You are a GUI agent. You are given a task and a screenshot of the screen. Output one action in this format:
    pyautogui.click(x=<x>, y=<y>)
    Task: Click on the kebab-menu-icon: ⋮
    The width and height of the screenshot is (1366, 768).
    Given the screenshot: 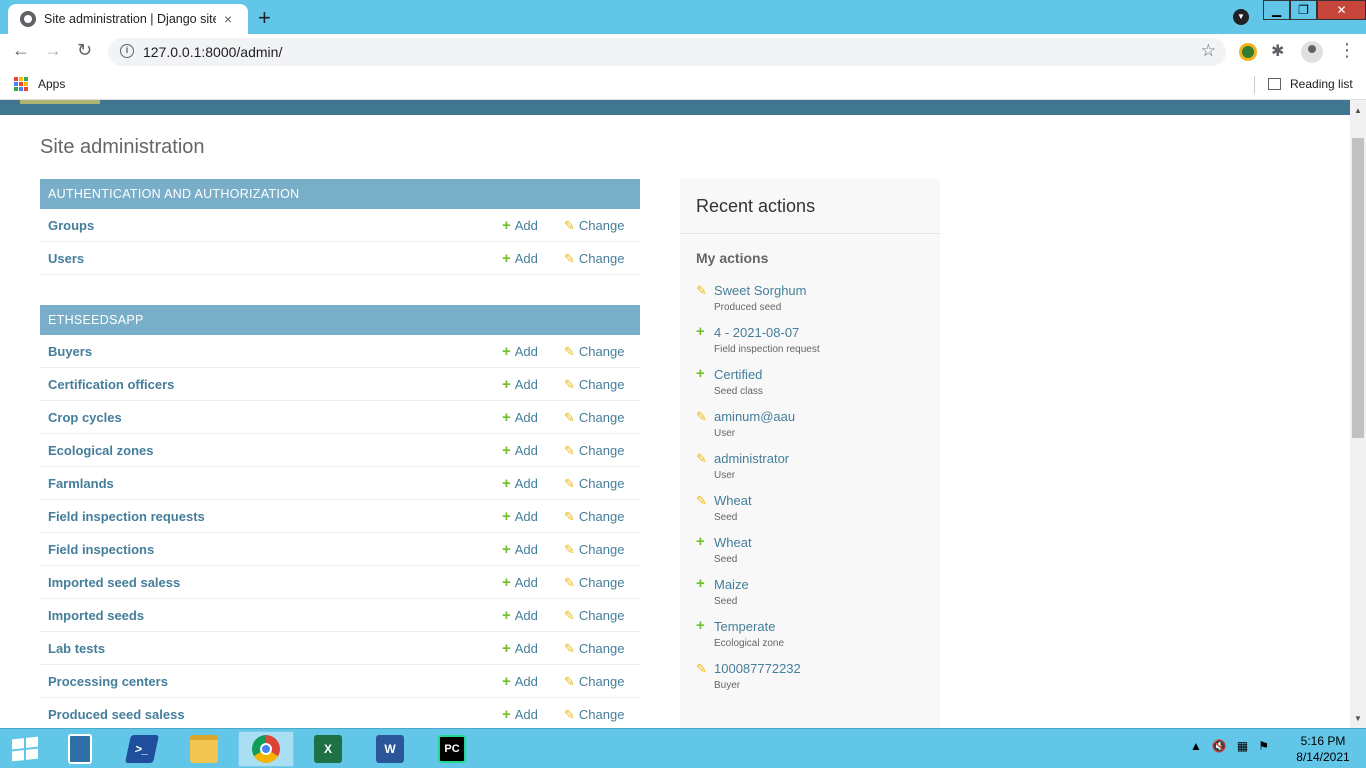 What is the action you would take?
    pyautogui.click(x=1347, y=50)
    